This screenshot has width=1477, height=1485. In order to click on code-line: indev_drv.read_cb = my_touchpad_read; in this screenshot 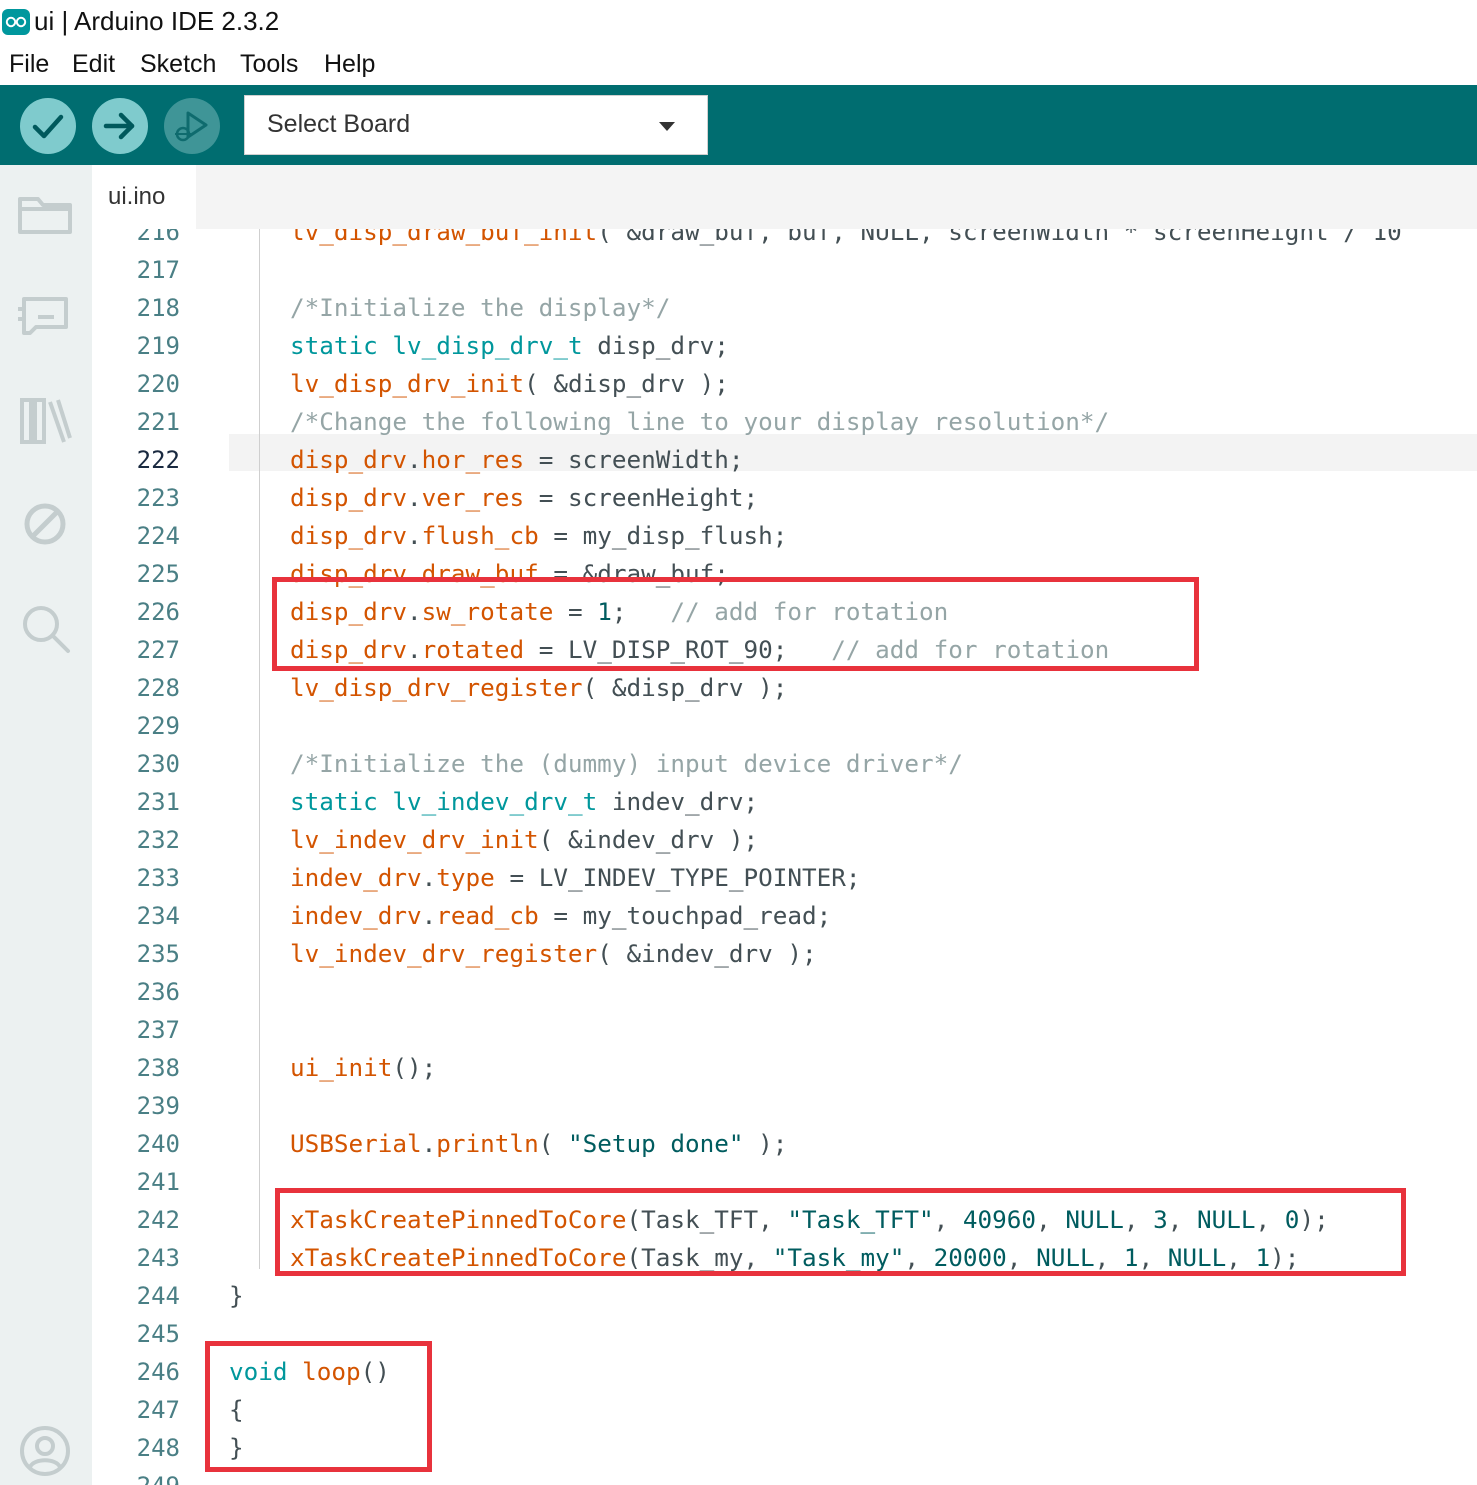, I will do `click(560, 916)`.